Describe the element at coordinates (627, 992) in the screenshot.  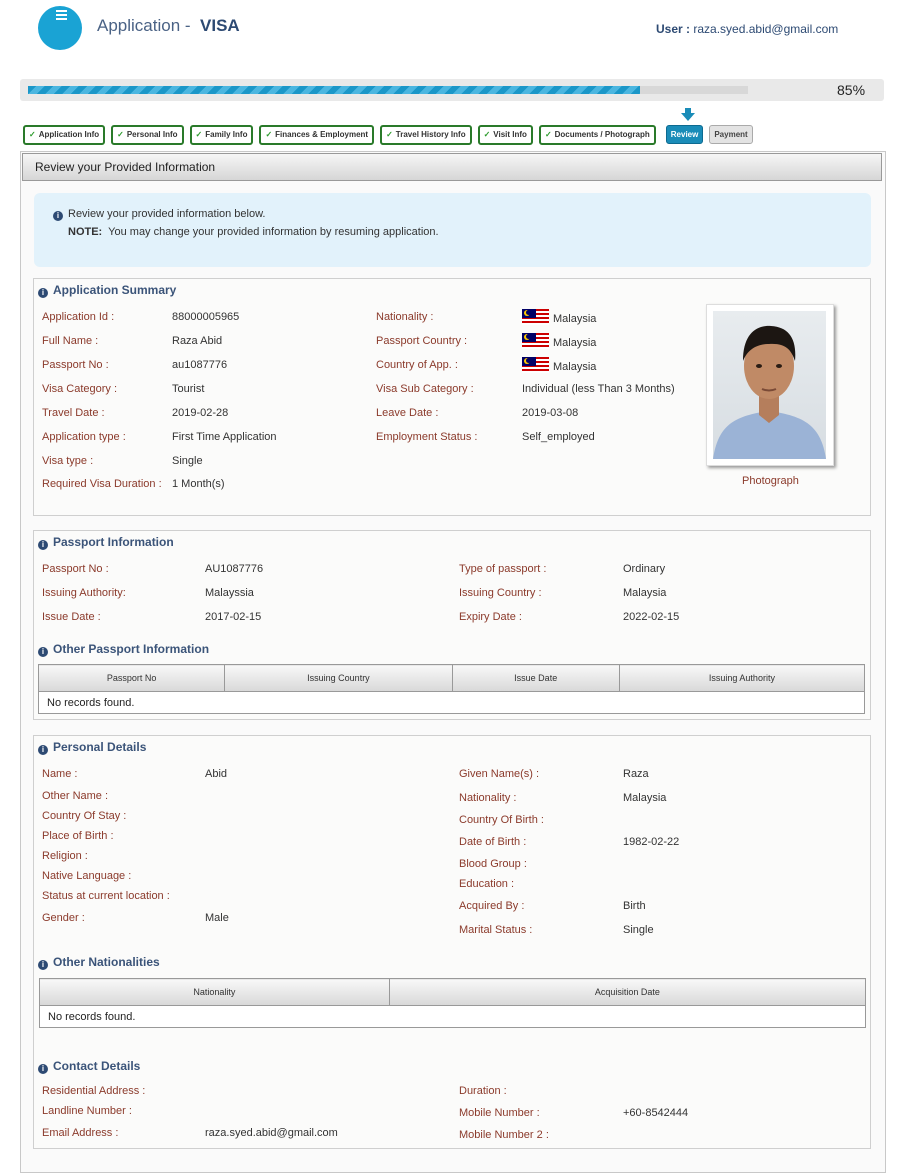
I see `column-header: Acquisition Date` at that location.